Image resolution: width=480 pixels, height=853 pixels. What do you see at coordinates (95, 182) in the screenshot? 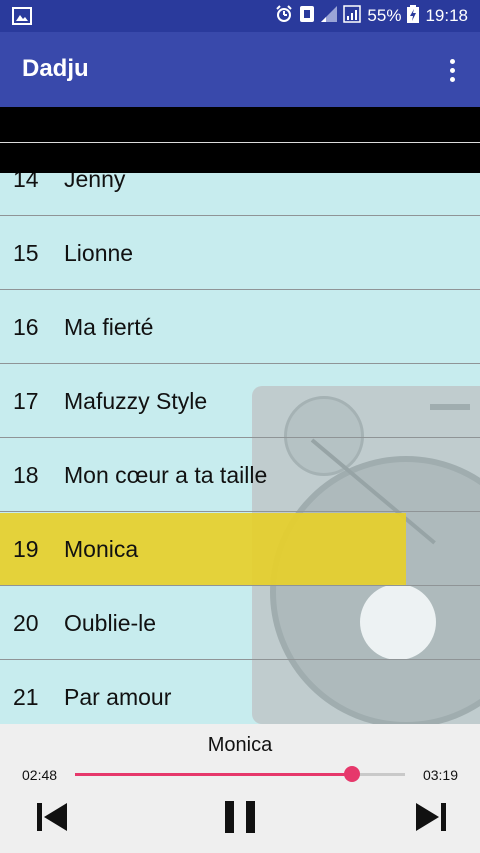
I see `track-title: Jenny` at bounding box center [95, 182].